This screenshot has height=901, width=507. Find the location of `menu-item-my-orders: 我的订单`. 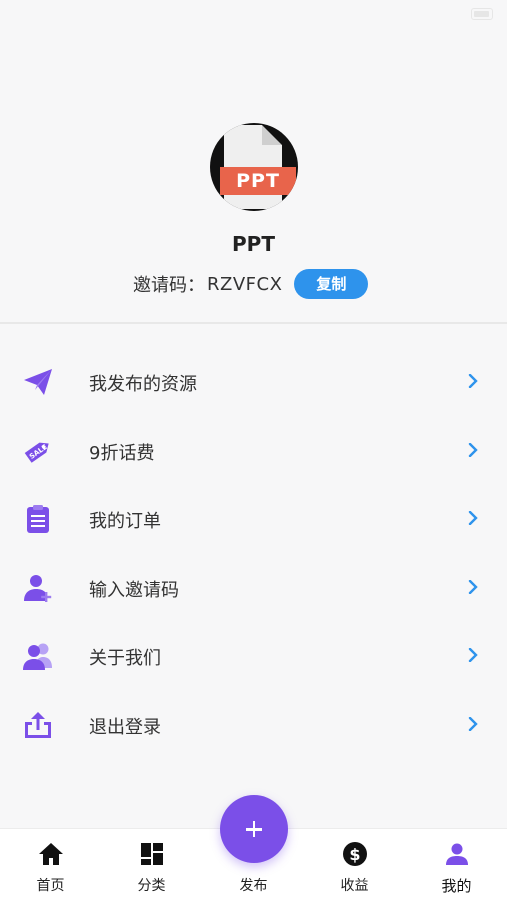

menu-item-my-orders: 我的订单 is located at coordinates (253, 519).